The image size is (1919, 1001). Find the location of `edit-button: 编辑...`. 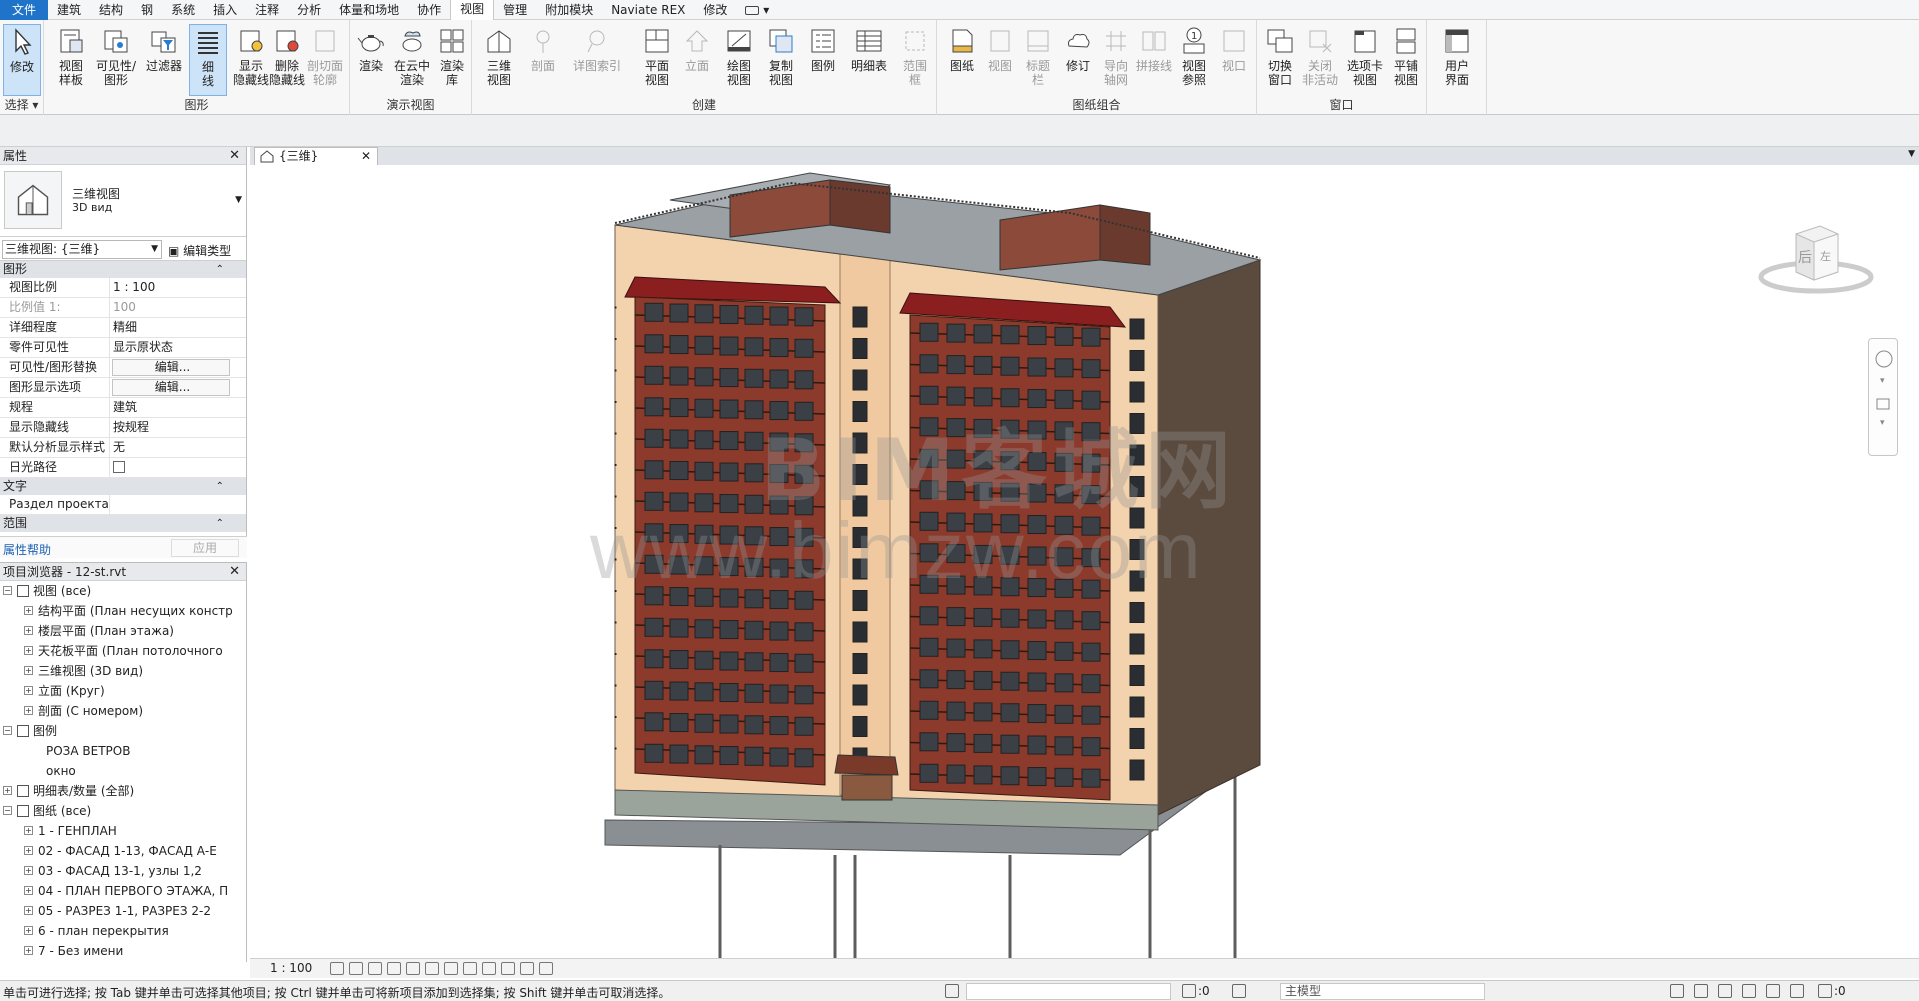

edit-button: 编辑... is located at coordinates (171, 387).